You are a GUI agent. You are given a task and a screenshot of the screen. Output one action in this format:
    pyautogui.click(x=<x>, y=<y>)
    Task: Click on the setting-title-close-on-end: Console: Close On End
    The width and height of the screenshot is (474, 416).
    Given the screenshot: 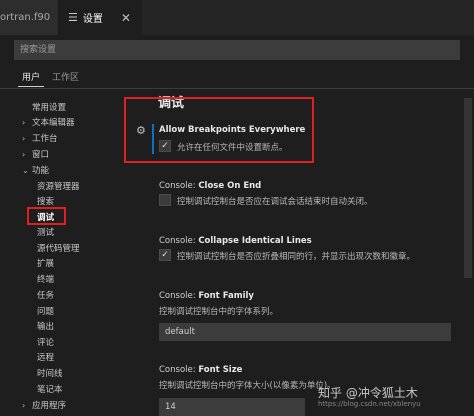 What is the action you would take?
    pyautogui.click(x=210, y=186)
    